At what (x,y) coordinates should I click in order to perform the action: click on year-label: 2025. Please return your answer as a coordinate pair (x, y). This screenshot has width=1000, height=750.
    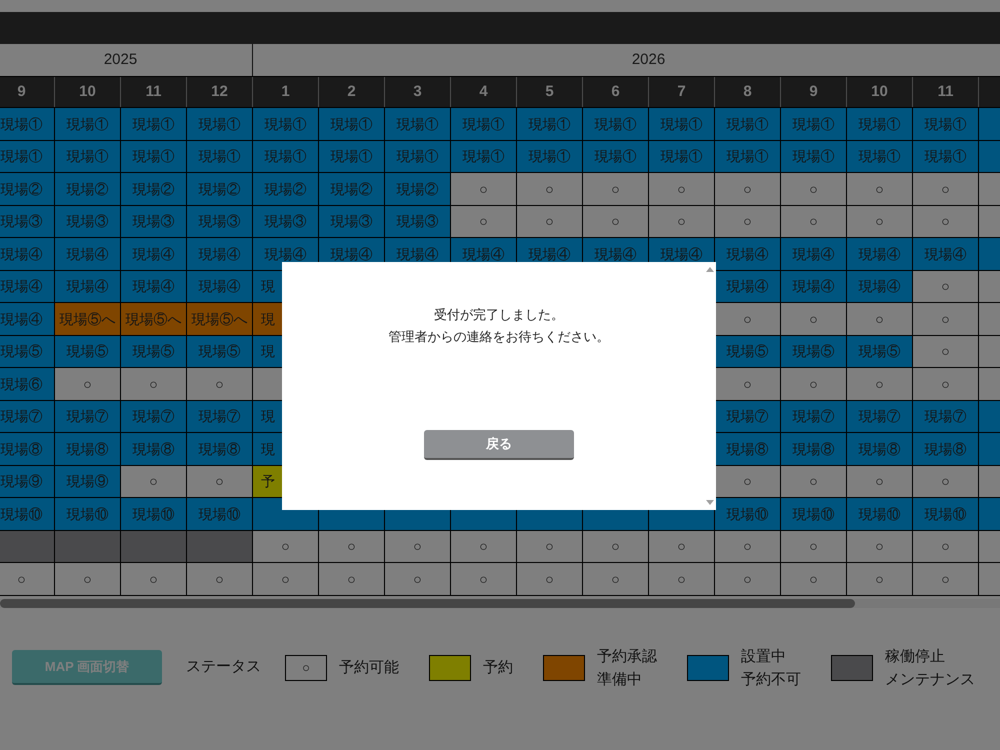
    Looking at the image, I should click on (121, 60).